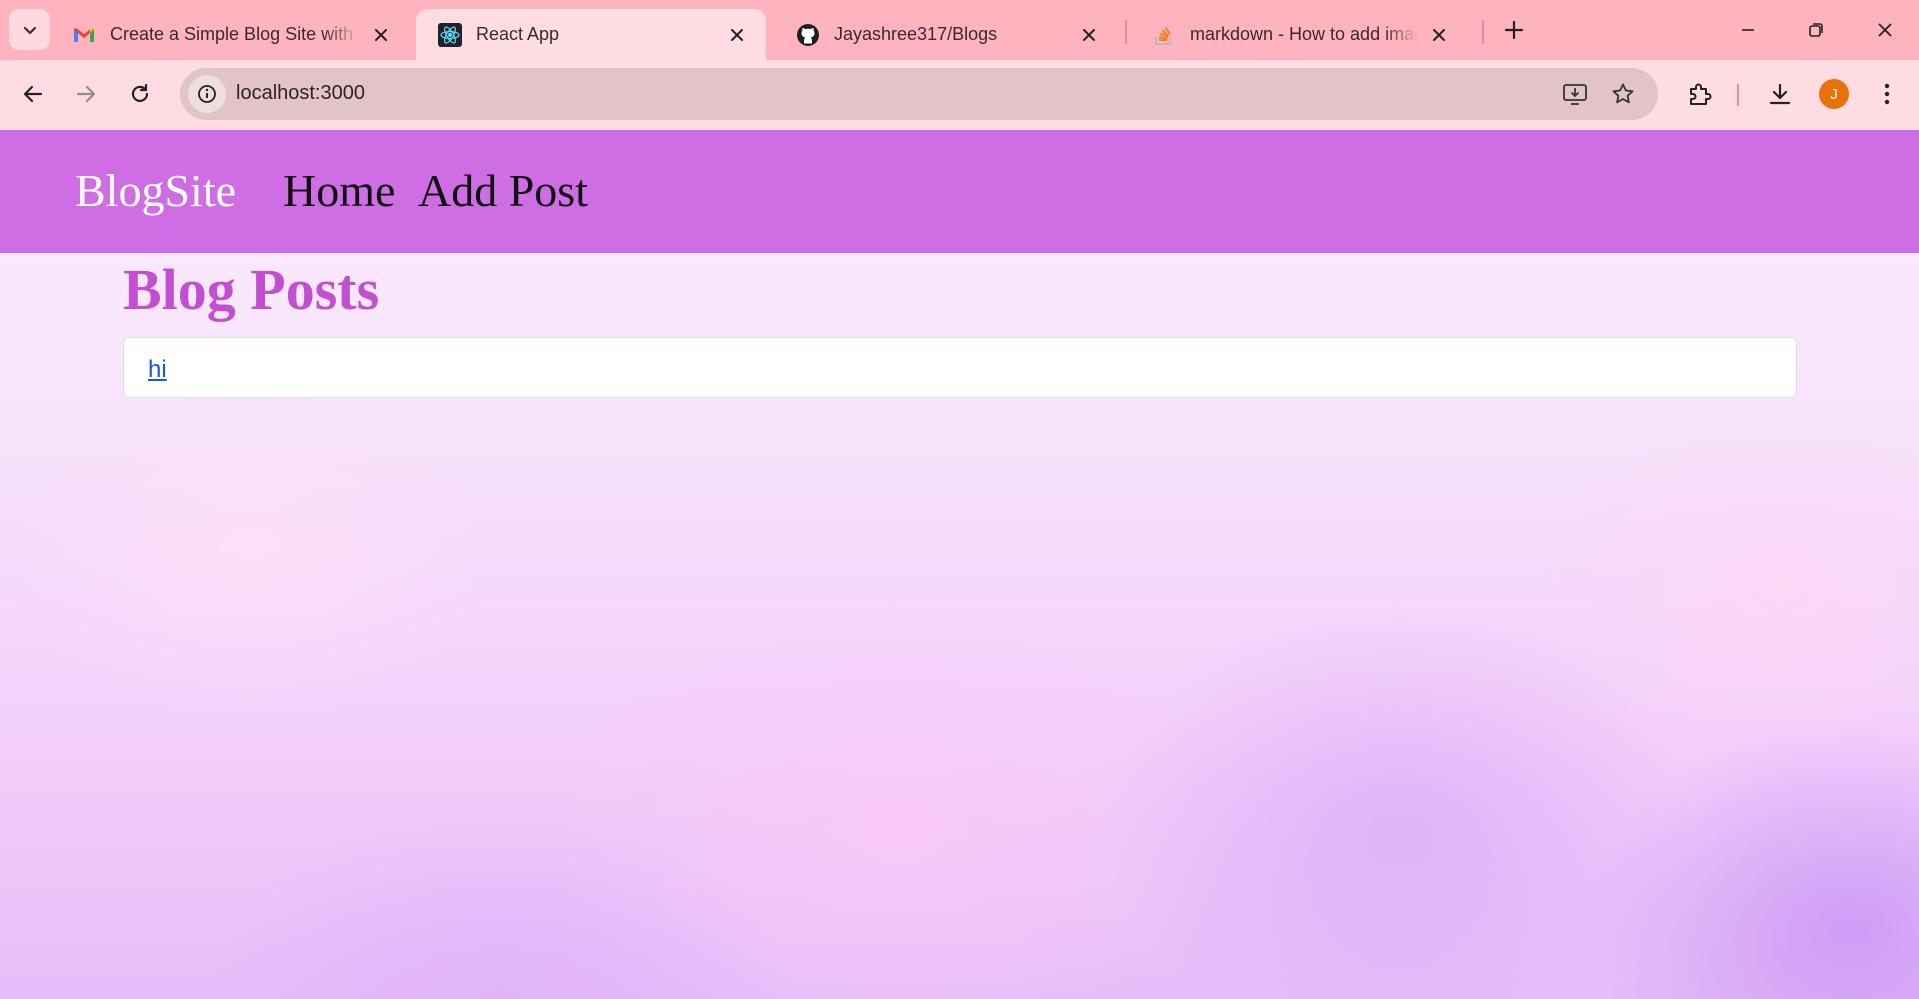 The height and width of the screenshot is (999, 1919). I want to click on tab-stackoverflow: markdown - How to add image, so click(1299, 34).